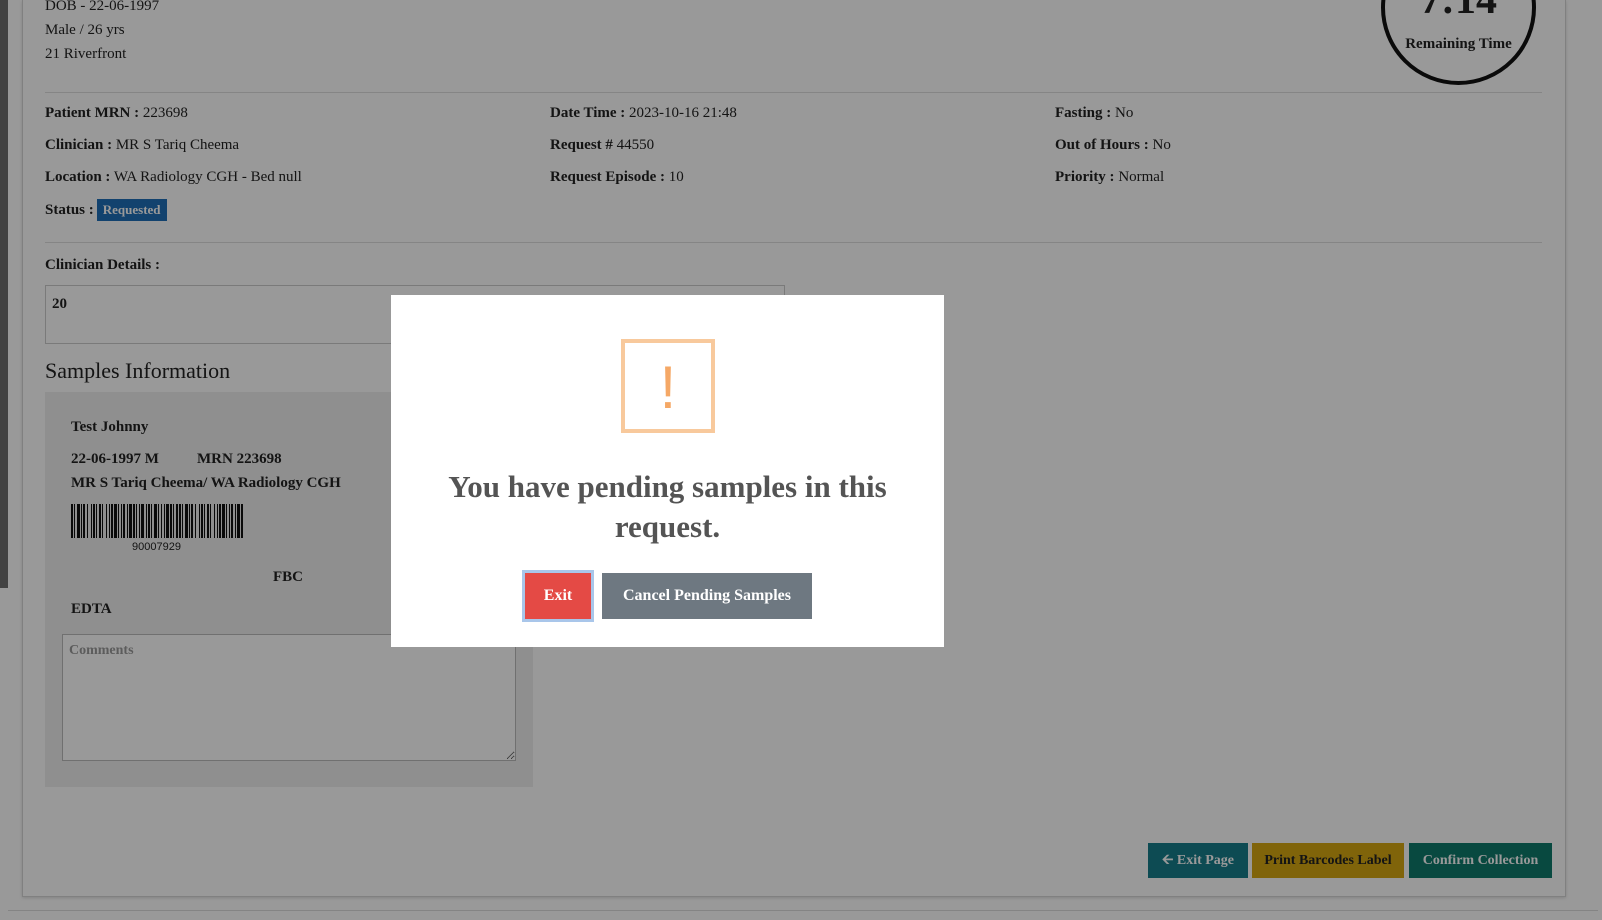 This screenshot has height=920, width=1602. What do you see at coordinates (707, 596) in the screenshot?
I see `cancel-pending-samples-button: Cancel Pending Samples` at bounding box center [707, 596].